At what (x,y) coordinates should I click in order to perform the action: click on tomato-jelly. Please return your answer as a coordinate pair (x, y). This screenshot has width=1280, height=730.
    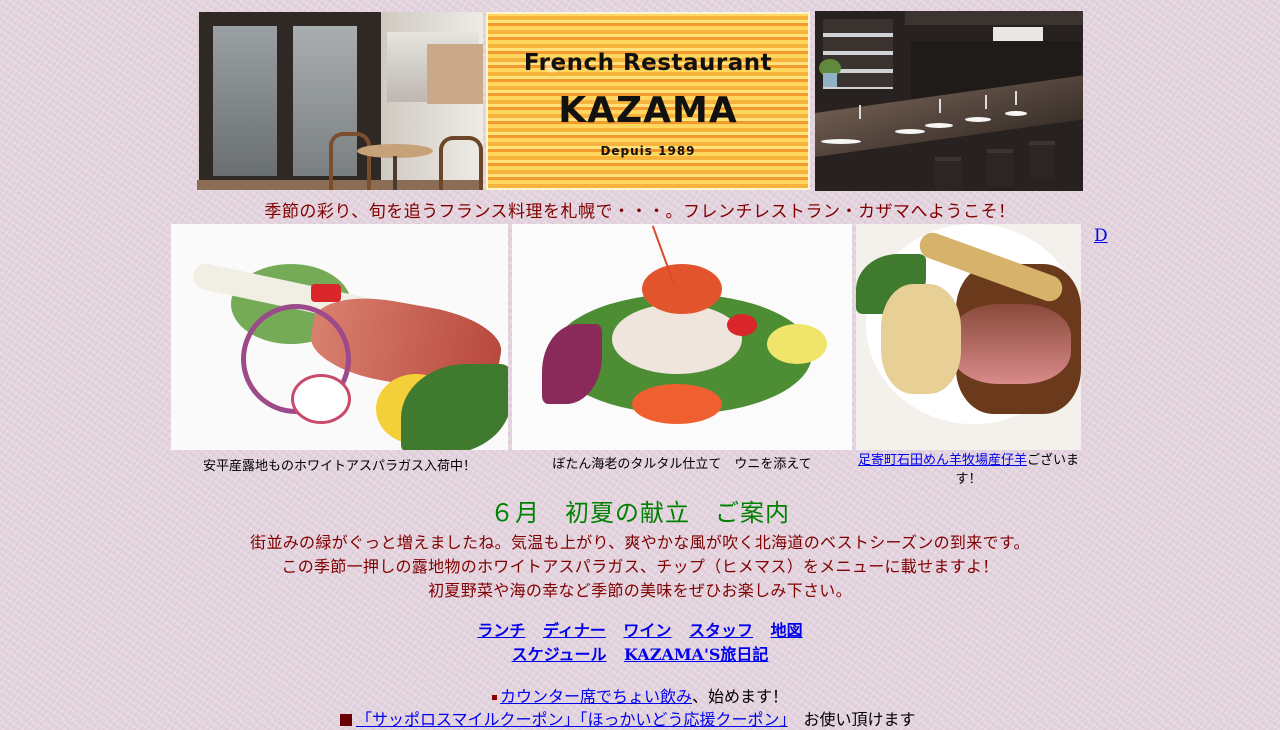
    Looking at the image, I should click on (677, 404).